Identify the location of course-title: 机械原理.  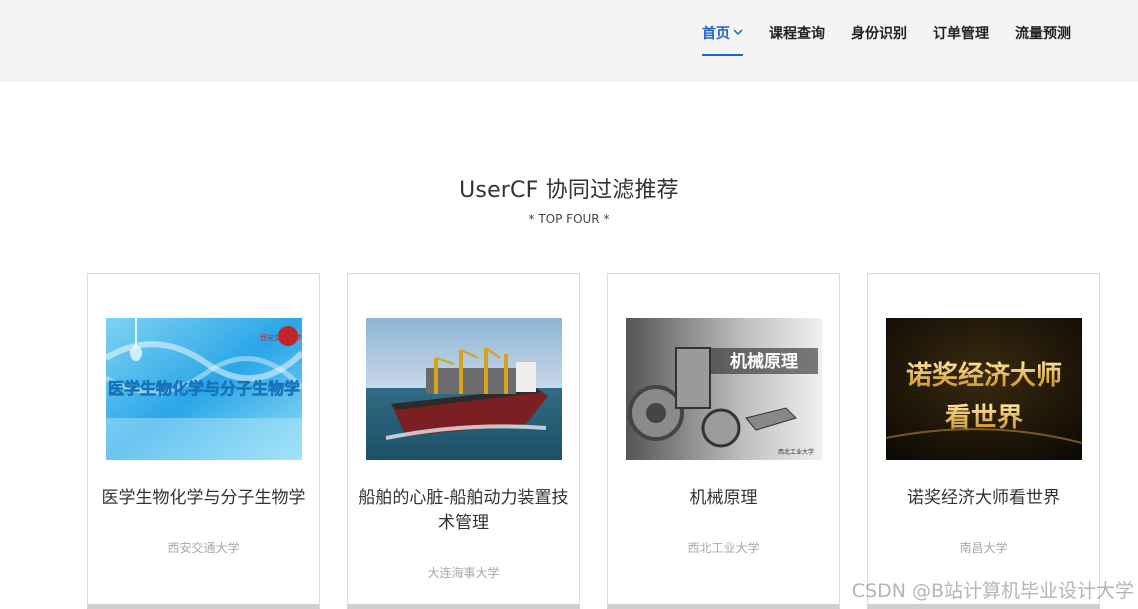
(723, 498).